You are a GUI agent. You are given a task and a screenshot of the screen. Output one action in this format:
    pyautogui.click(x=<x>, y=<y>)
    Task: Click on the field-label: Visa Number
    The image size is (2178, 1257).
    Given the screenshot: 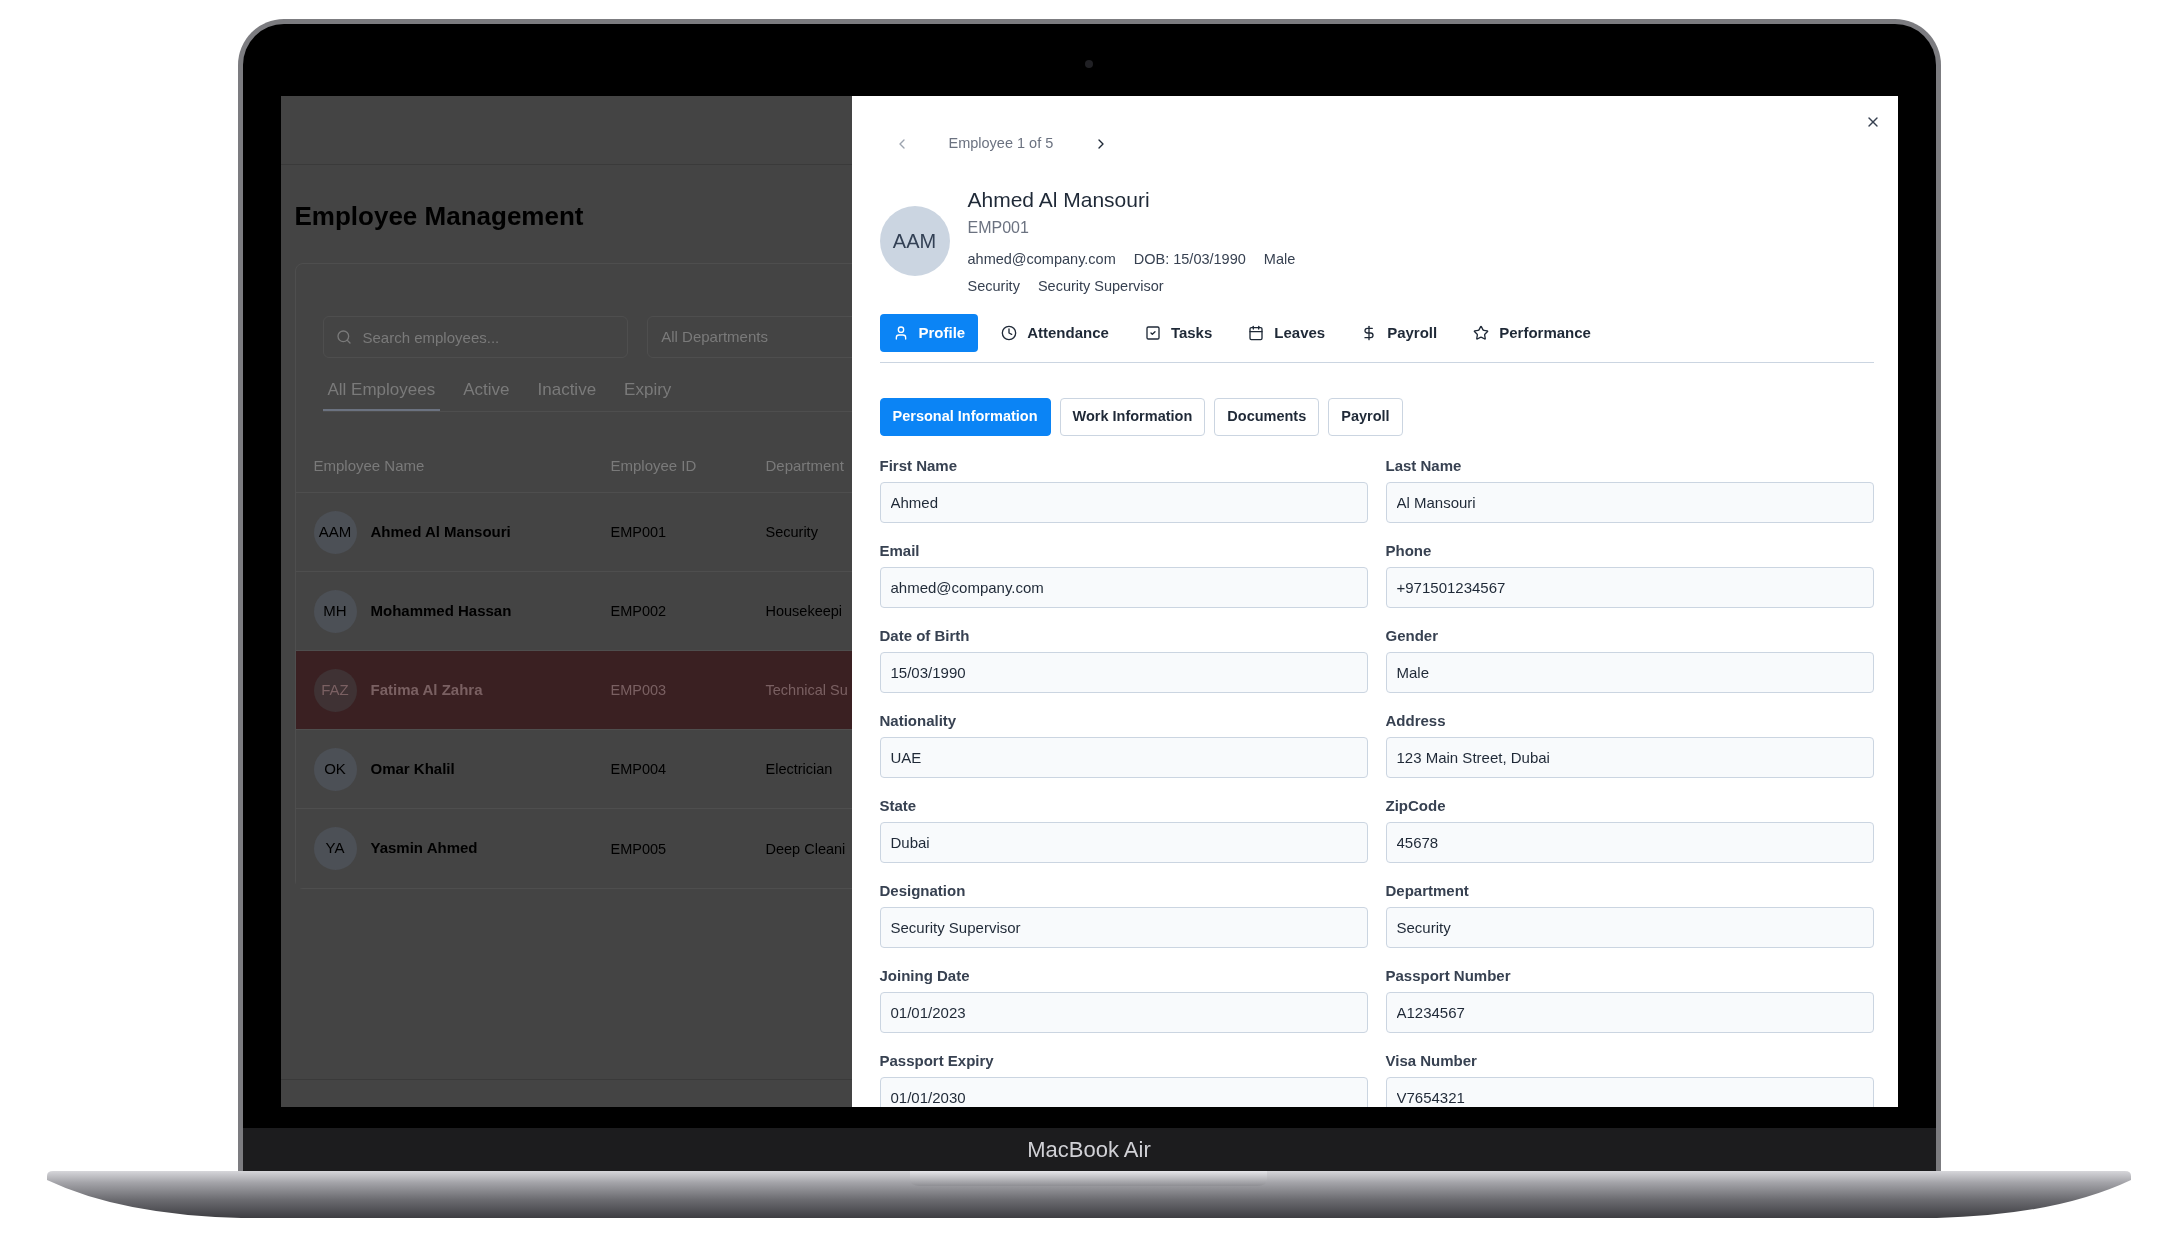 What is the action you would take?
    pyautogui.click(x=1431, y=1061)
    